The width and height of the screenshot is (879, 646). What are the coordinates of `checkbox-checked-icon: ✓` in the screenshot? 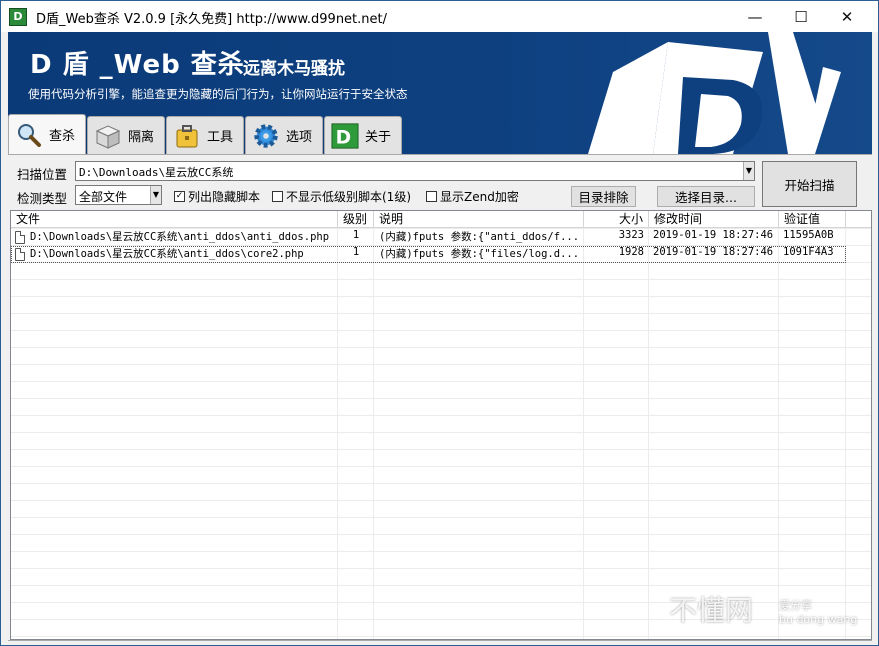 It's located at (179, 196).